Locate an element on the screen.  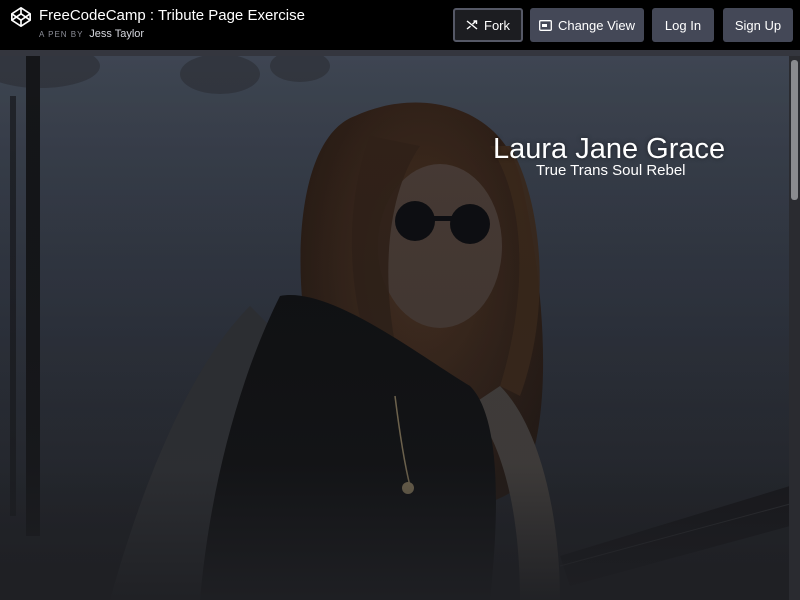
hero-title: Laura Jane Grace is located at coordinates (609, 149).